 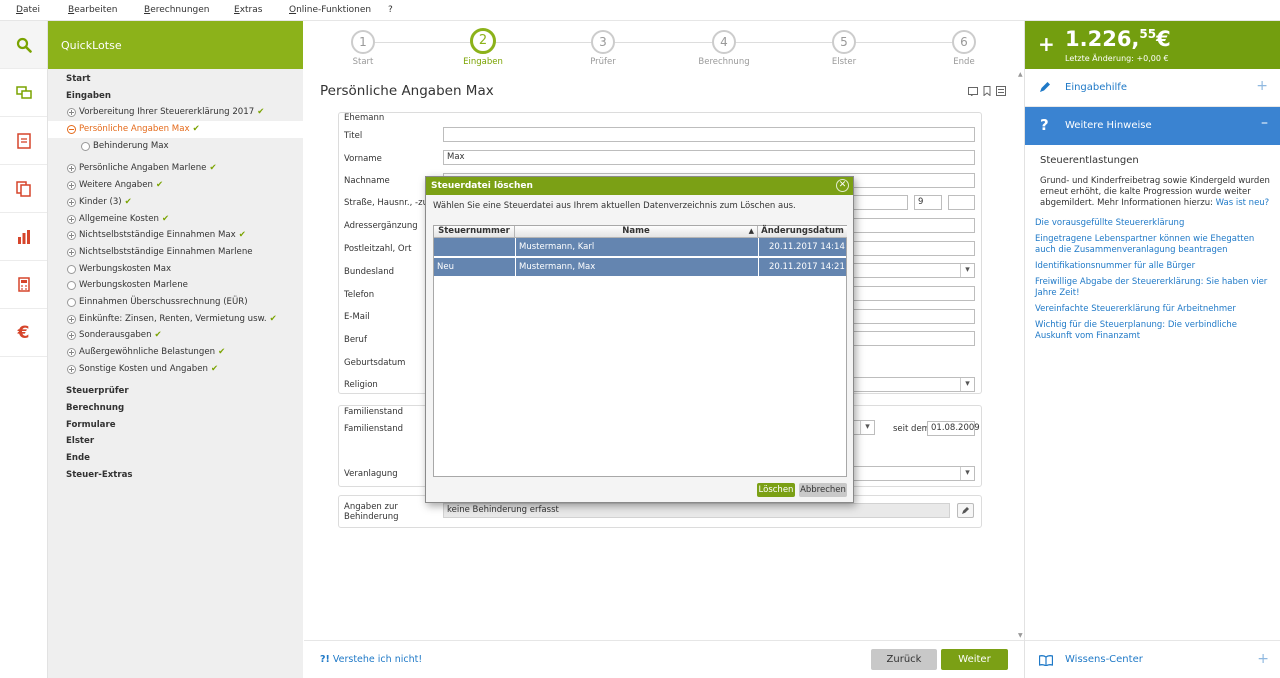 What do you see at coordinates (1046, 44) in the screenshot?
I see `plus-icon: +` at bounding box center [1046, 44].